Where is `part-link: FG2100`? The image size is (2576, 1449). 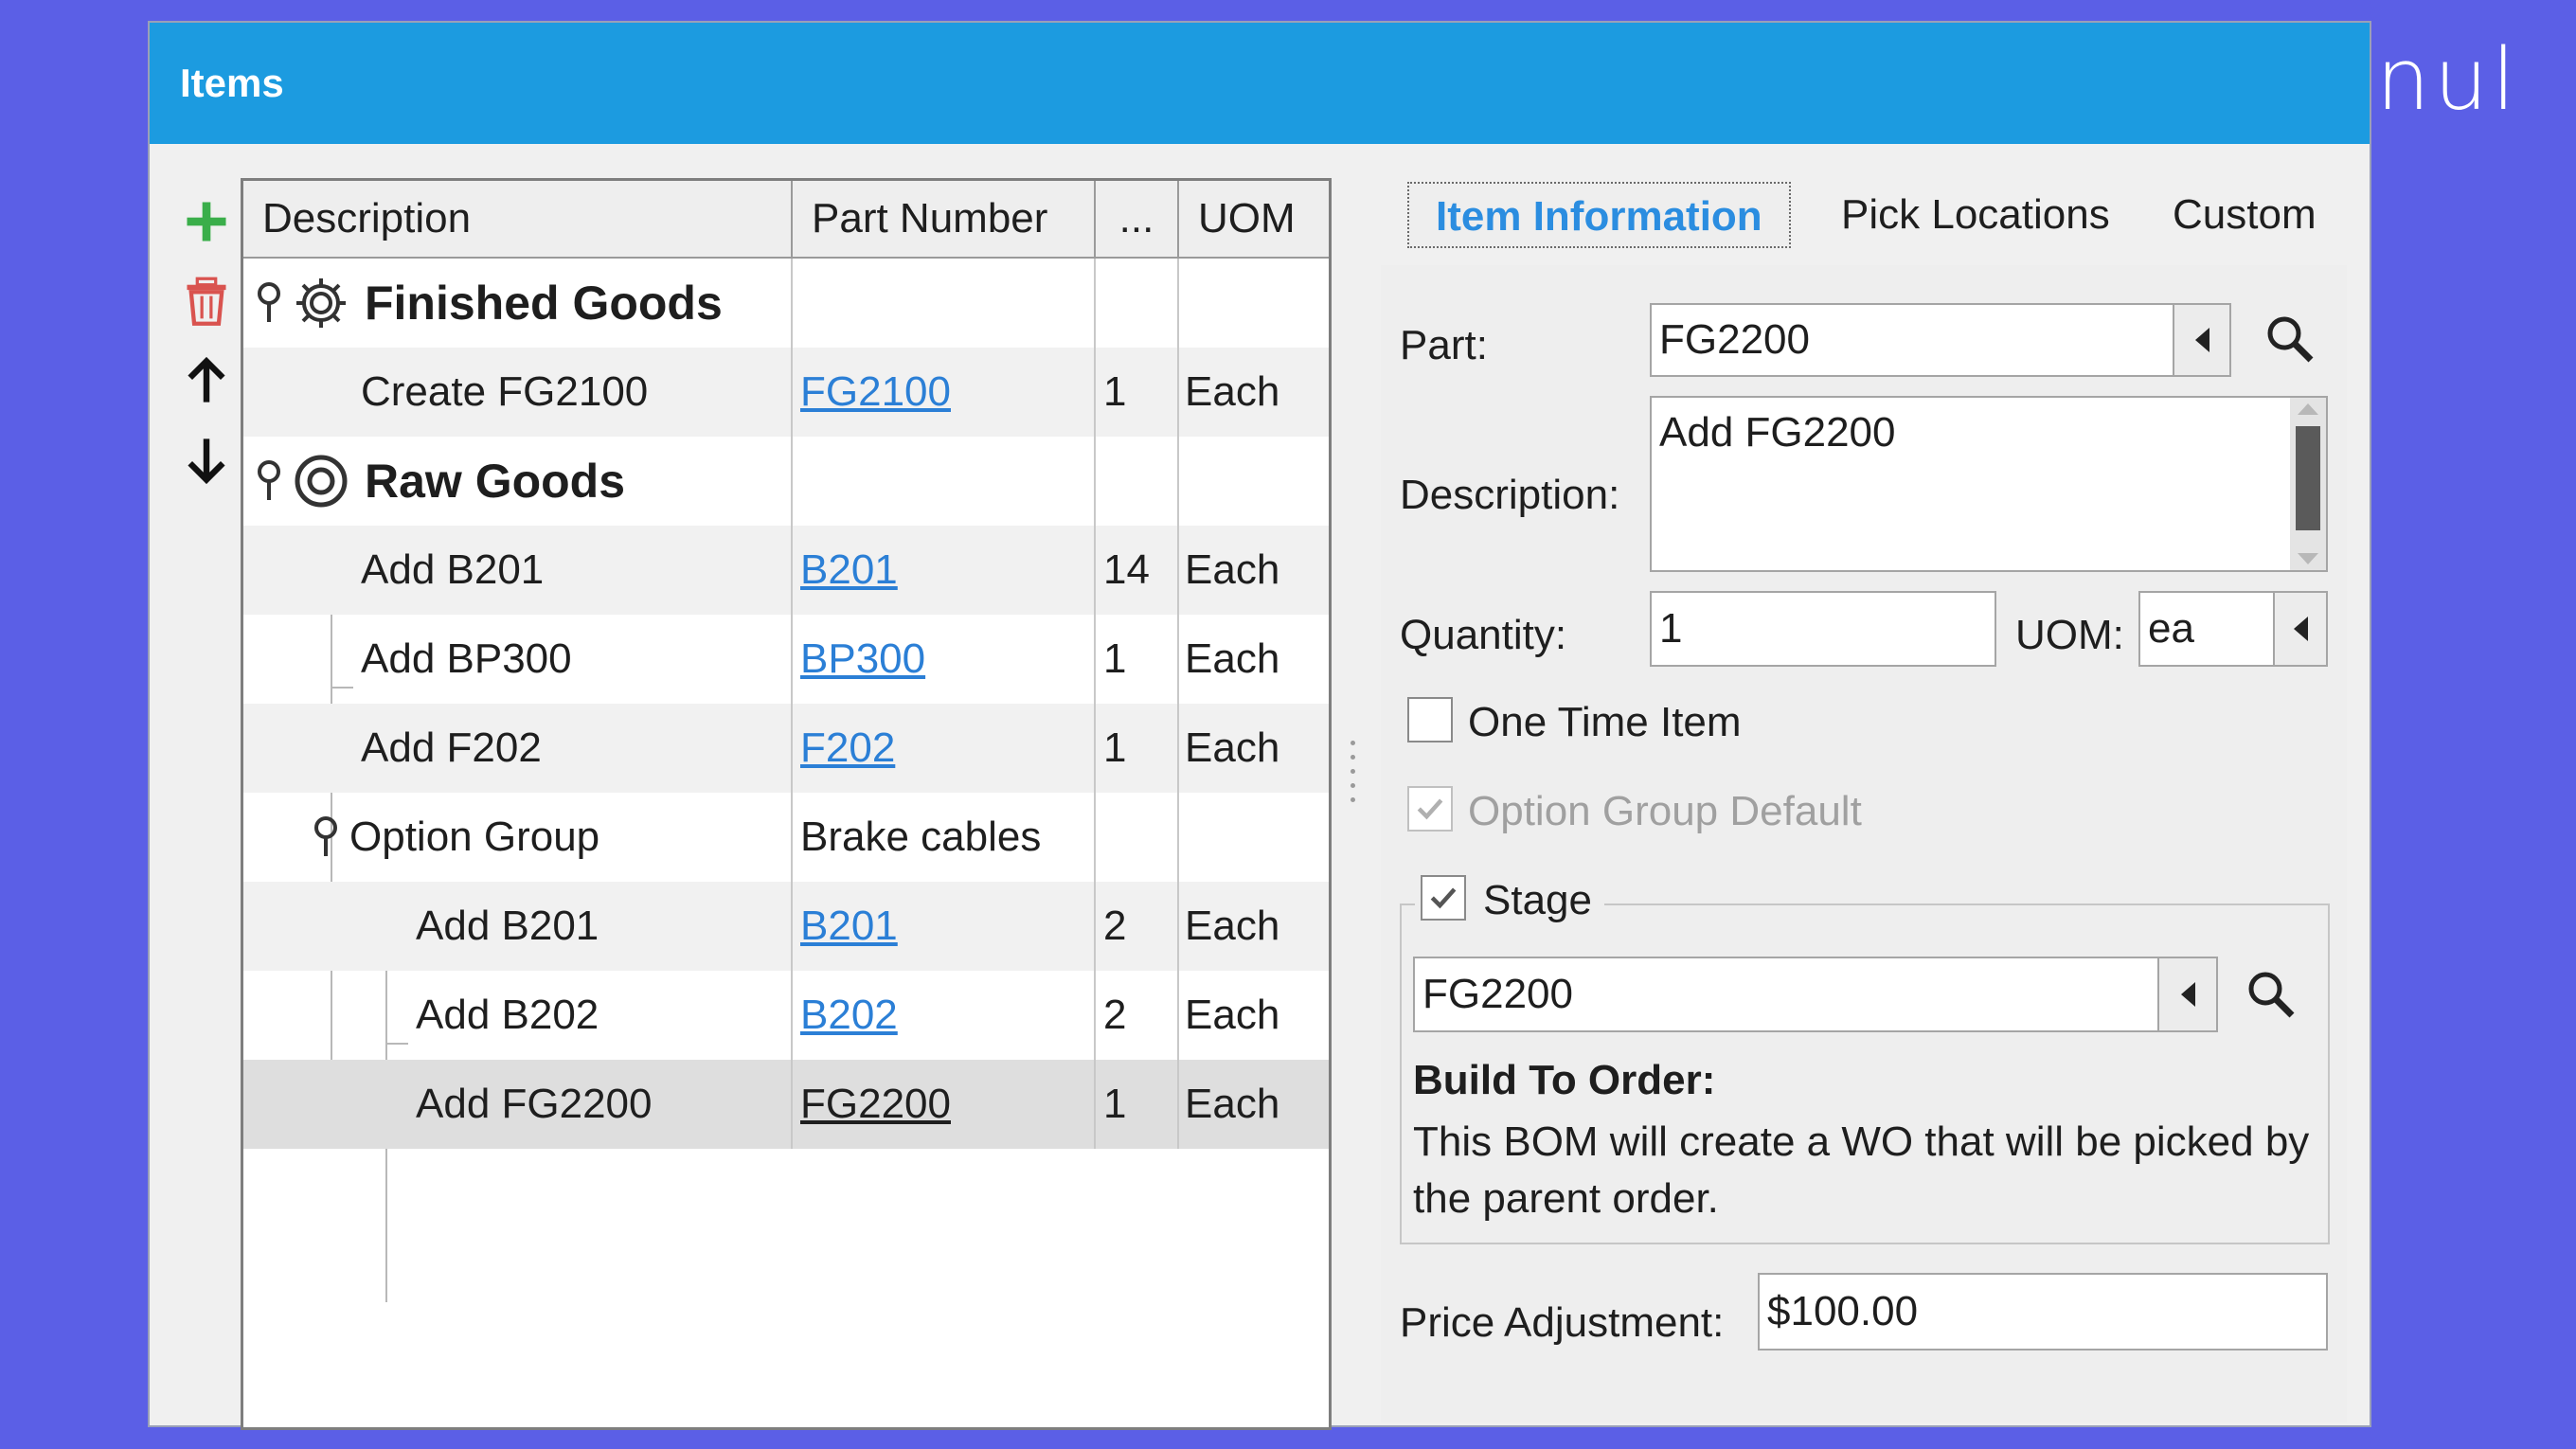
part-link: FG2100 is located at coordinates (875, 391).